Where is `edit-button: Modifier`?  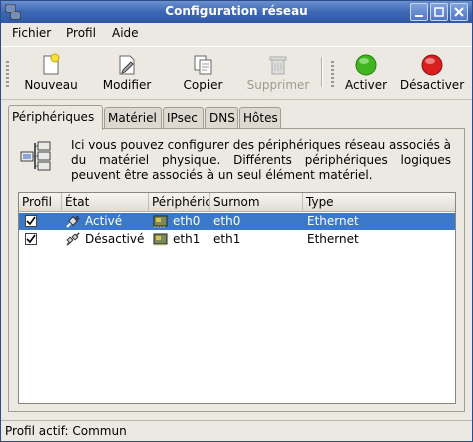
edit-button: Modifier is located at coordinates (127, 72).